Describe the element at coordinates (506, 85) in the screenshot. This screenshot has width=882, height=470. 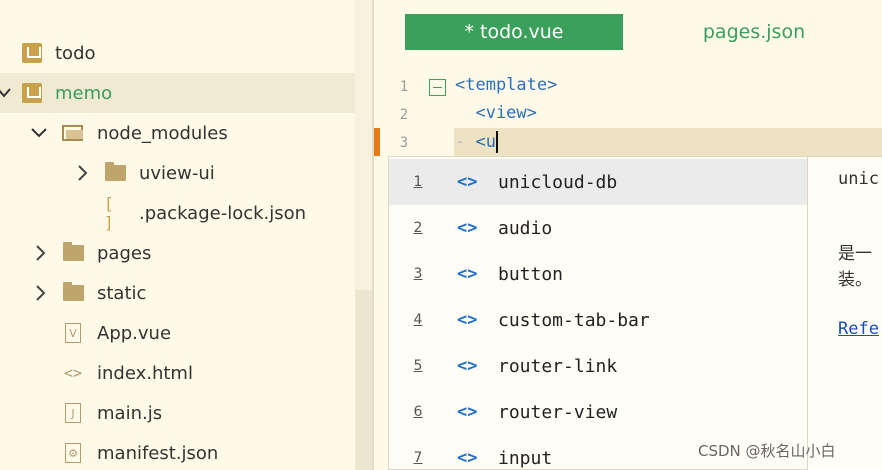
I see `code-line: <template>` at that location.